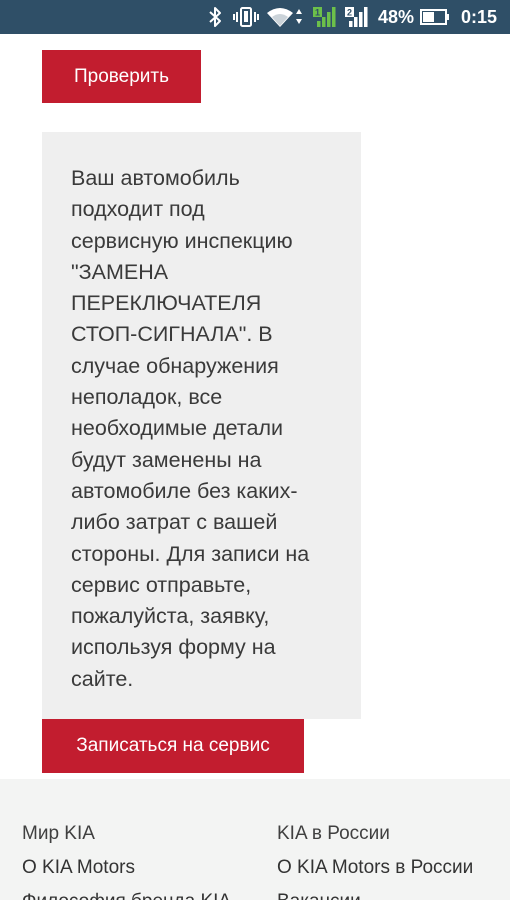  What do you see at coordinates (396, 17) in the screenshot?
I see `battery-percent: 48%` at bounding box center [396, 17].